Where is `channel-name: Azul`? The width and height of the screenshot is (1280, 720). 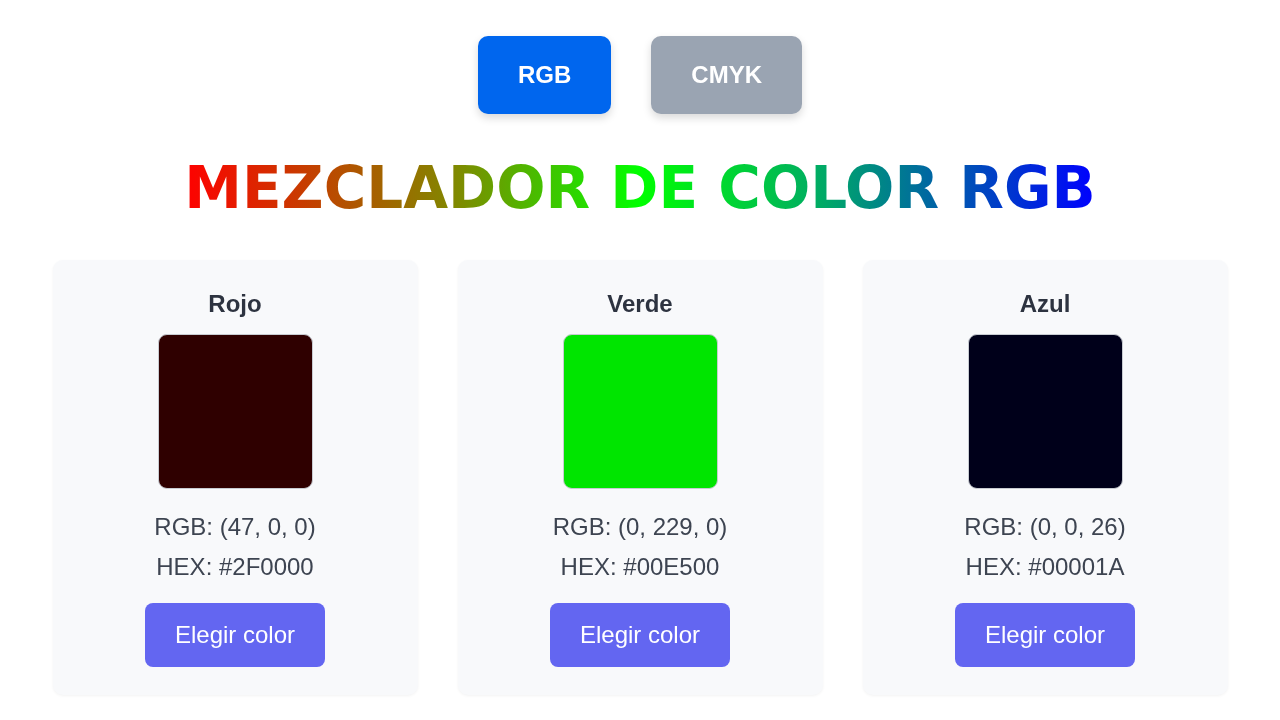
channel-name: Azul is located at coordinates (1045, 304).